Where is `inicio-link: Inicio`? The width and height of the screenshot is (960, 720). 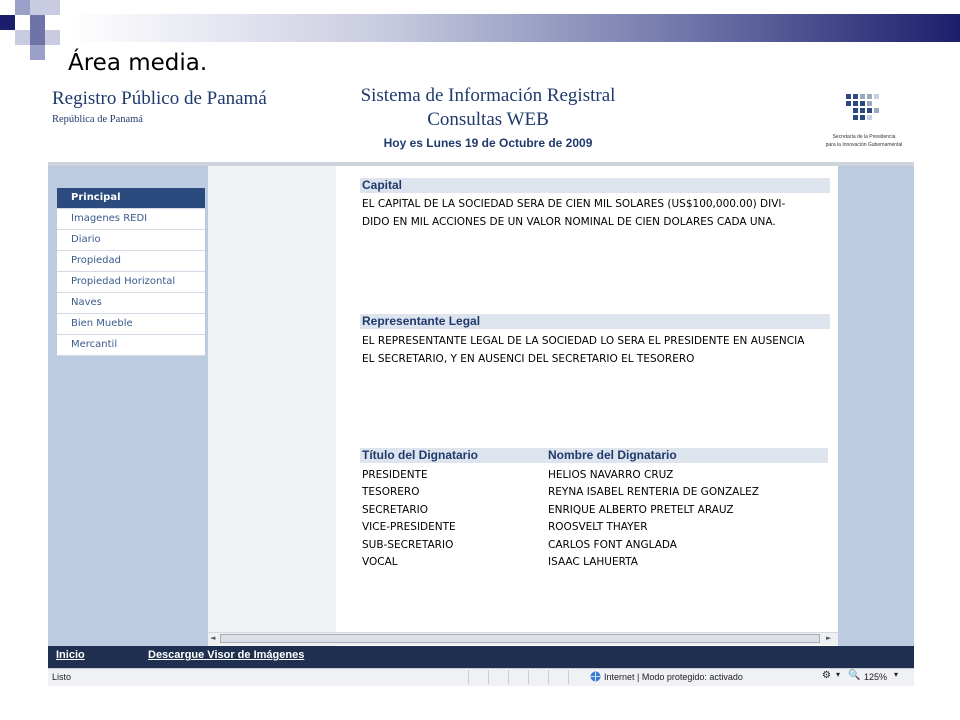 inicio-link: Inicio is located at coordinates (70, 655).